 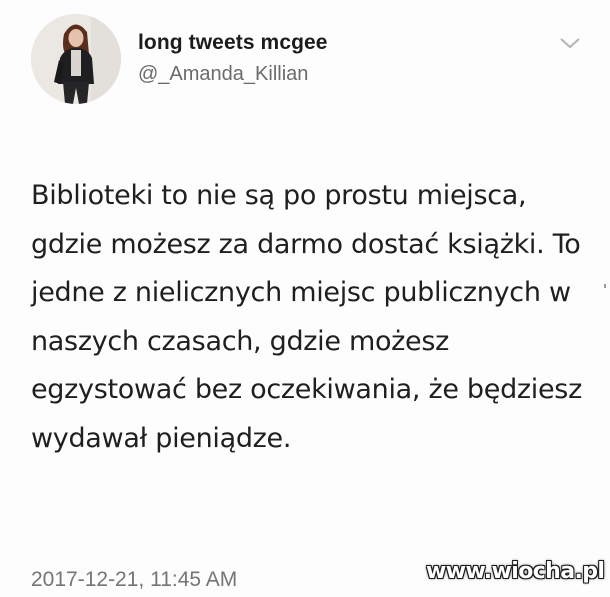 I want to click on author-display-name: long tweets mcgee, so click(x=233, y=43).